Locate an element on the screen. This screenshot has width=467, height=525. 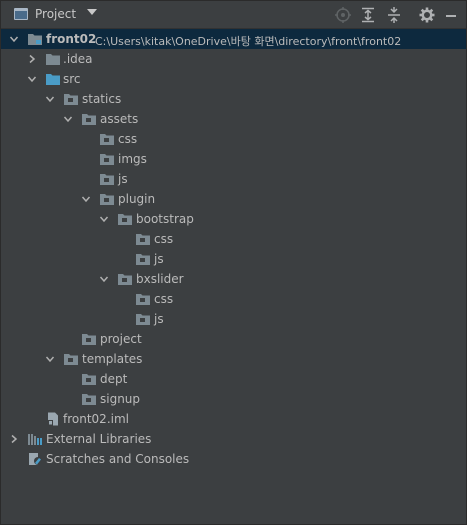
tree-label-bxslider: bxslider is located at coordinates (160, 279).